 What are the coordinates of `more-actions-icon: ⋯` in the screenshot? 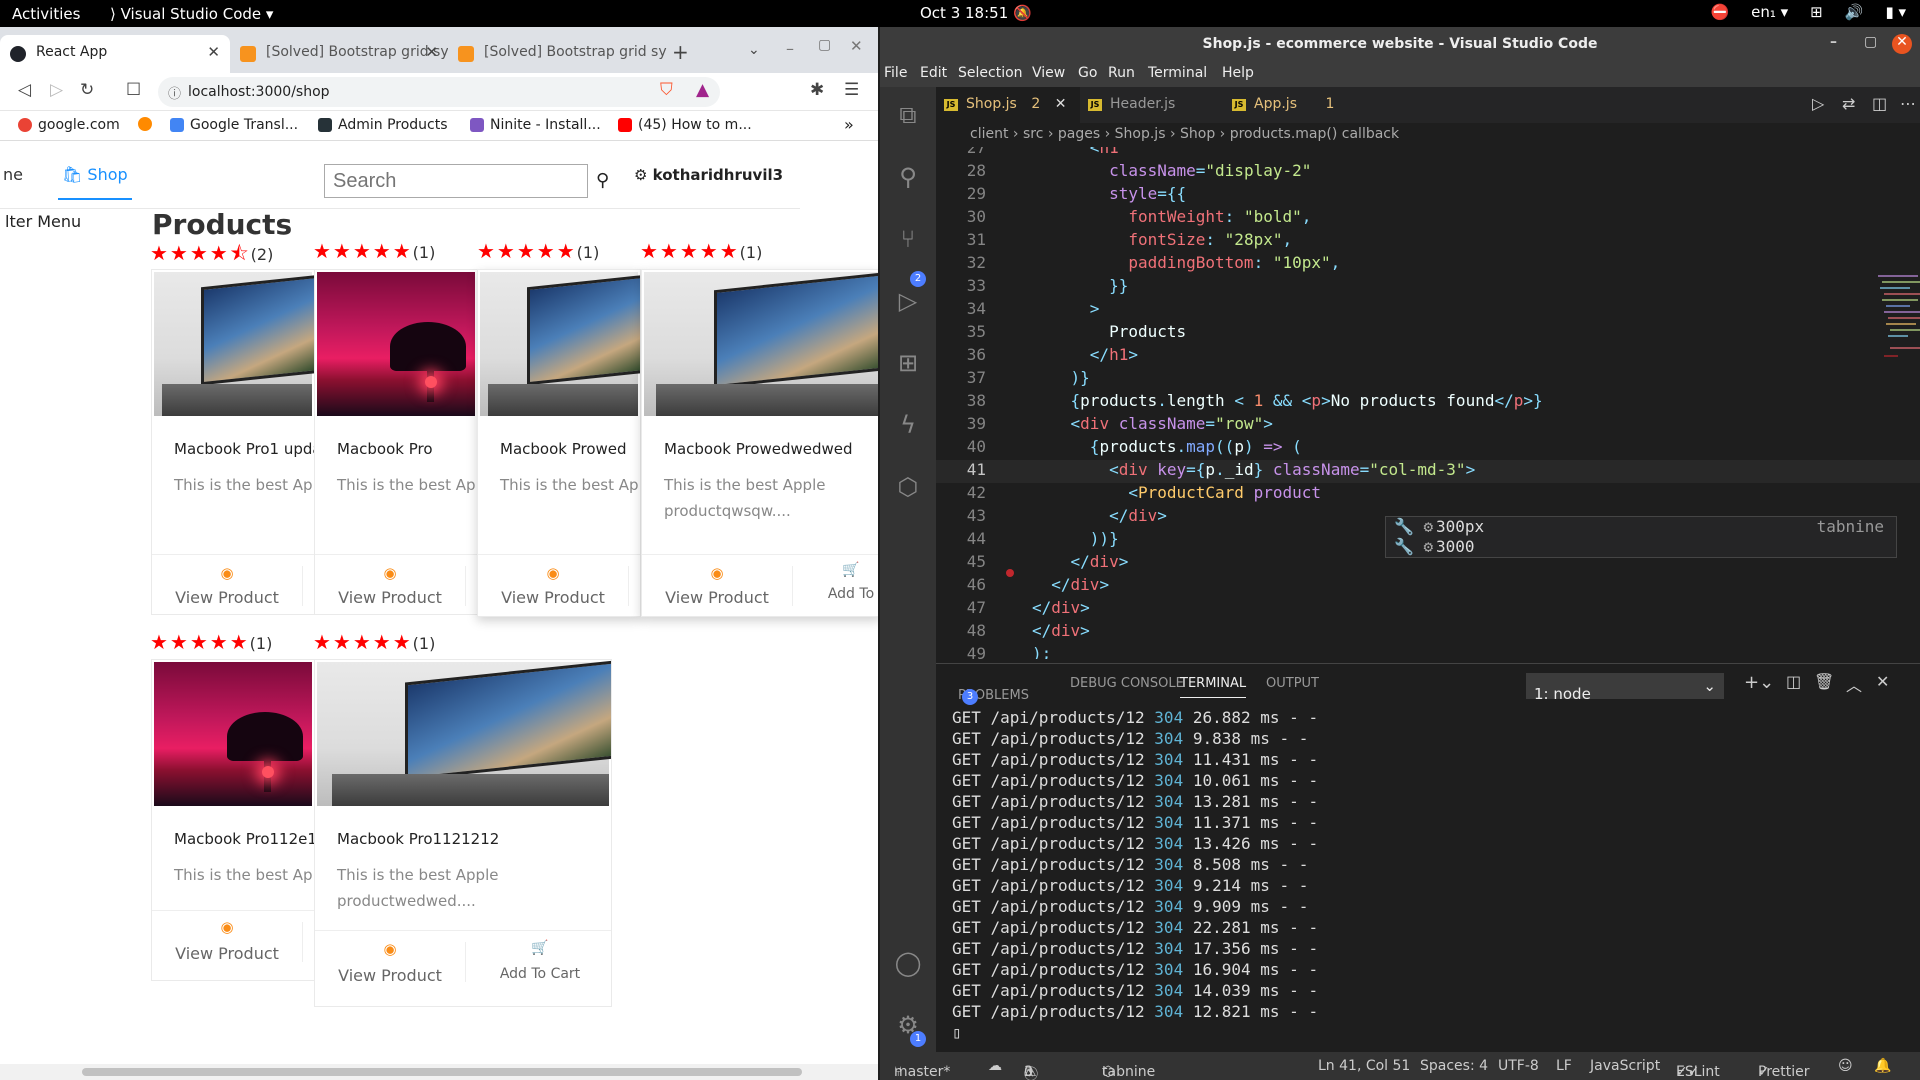 It's located at (1908, 103).